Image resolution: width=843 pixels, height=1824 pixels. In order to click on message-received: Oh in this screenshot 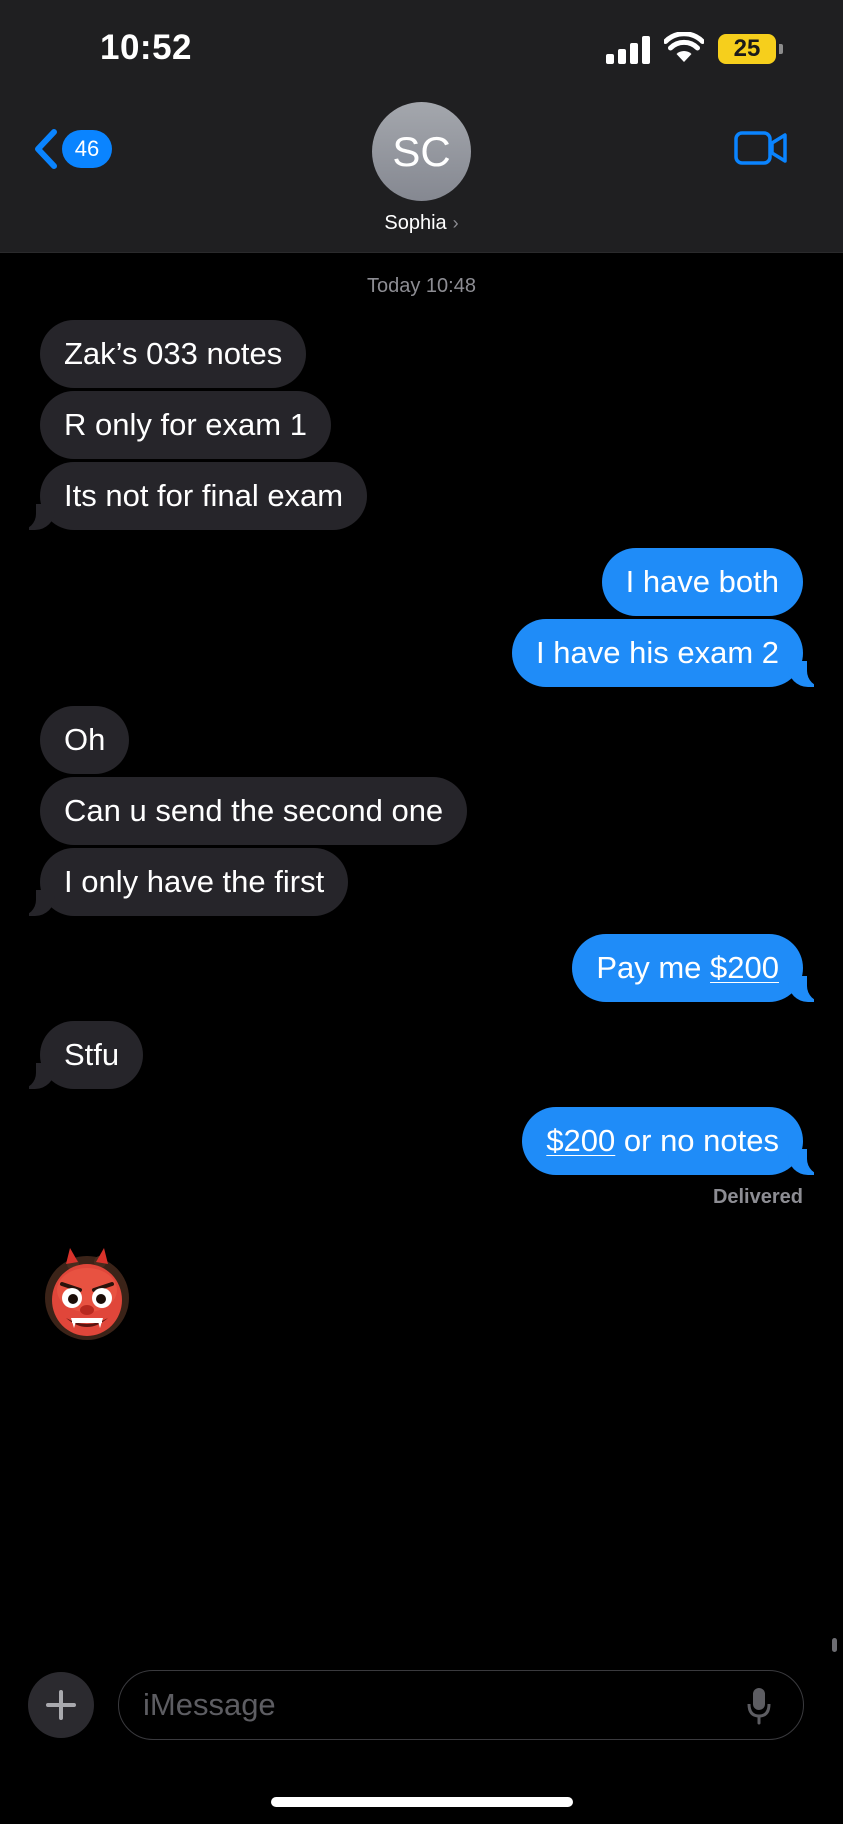, I will do `click(85, 740)`.